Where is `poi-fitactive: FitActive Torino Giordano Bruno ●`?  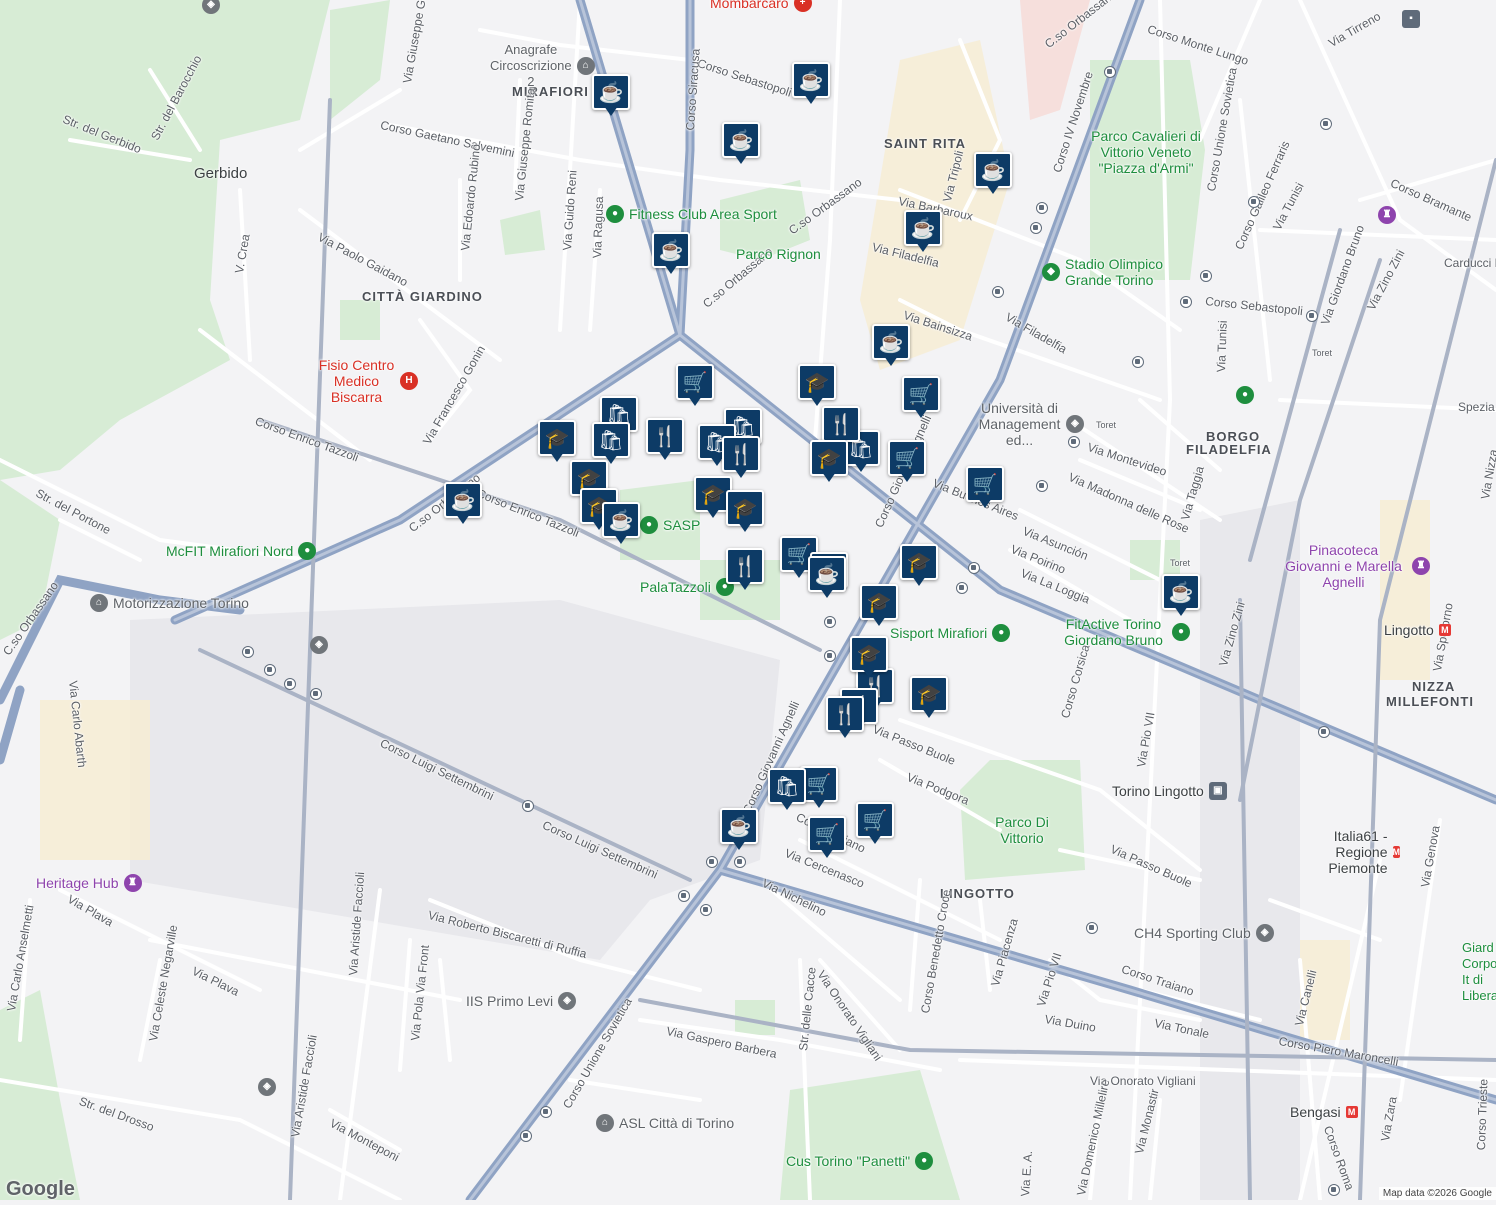
poi-fitactive: FitActive Torino Giordano Bruno ● is located at coordinates (1125, 632).